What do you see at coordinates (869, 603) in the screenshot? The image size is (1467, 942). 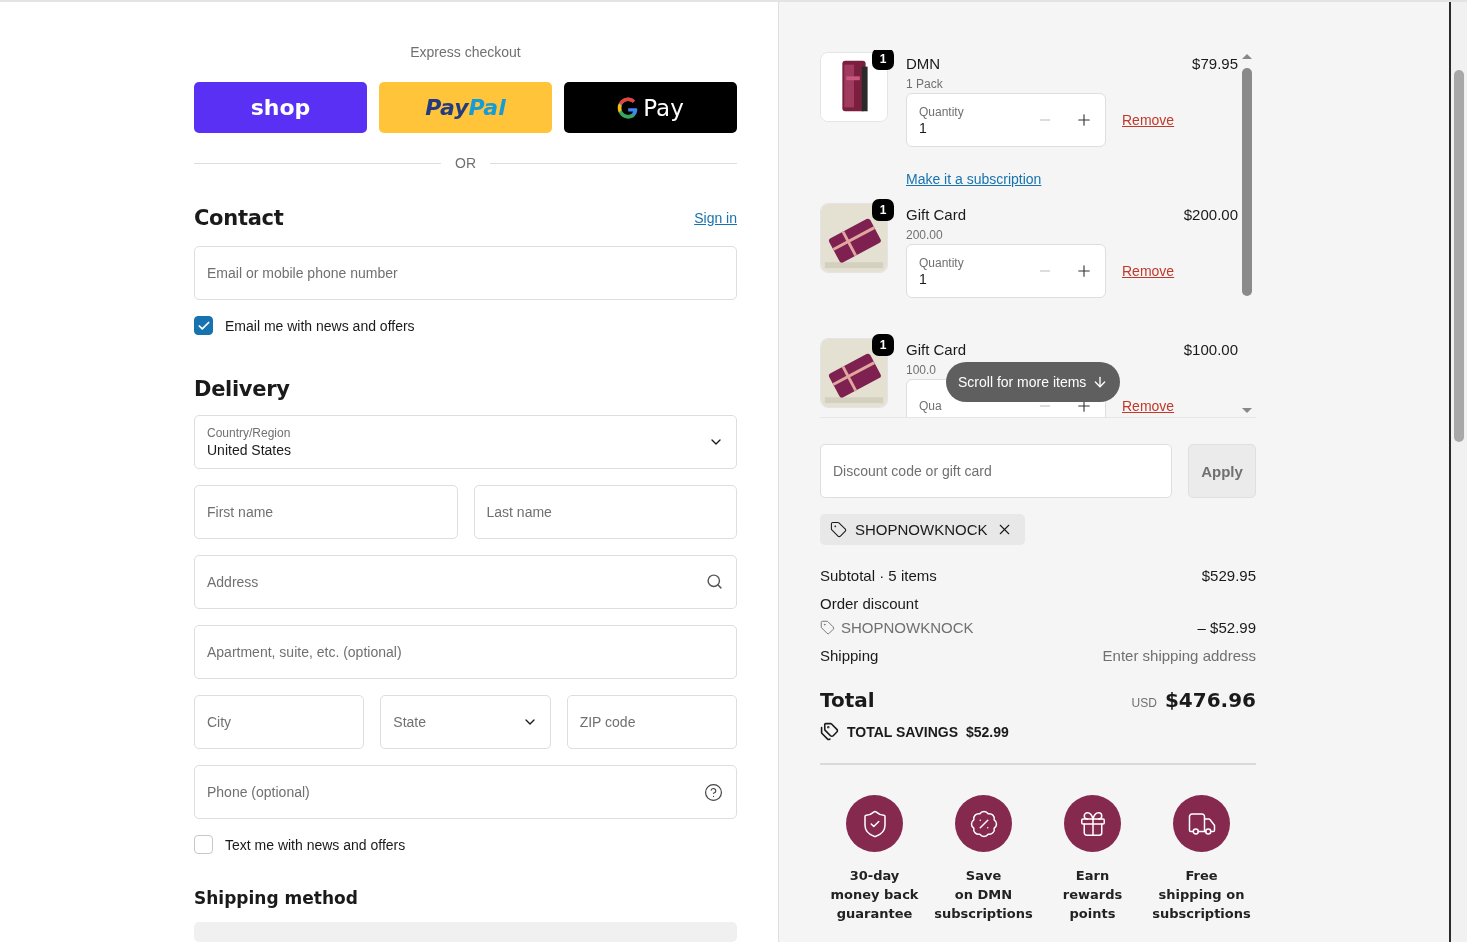 I see `order-discount-label: Order discount` at bounding box center [869, 603].